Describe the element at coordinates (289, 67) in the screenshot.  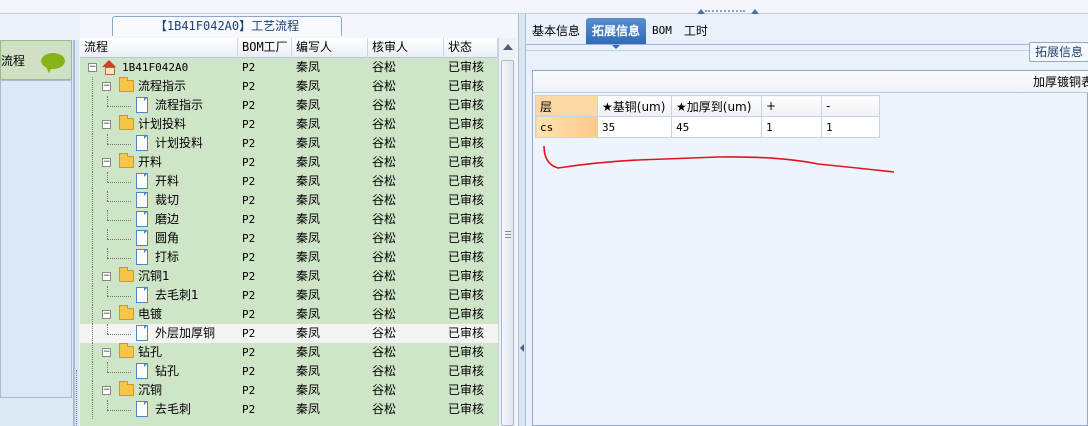
I see `tree-row: − 1B41F042A0 P2 秦凤 谷松 已审核` at that location.